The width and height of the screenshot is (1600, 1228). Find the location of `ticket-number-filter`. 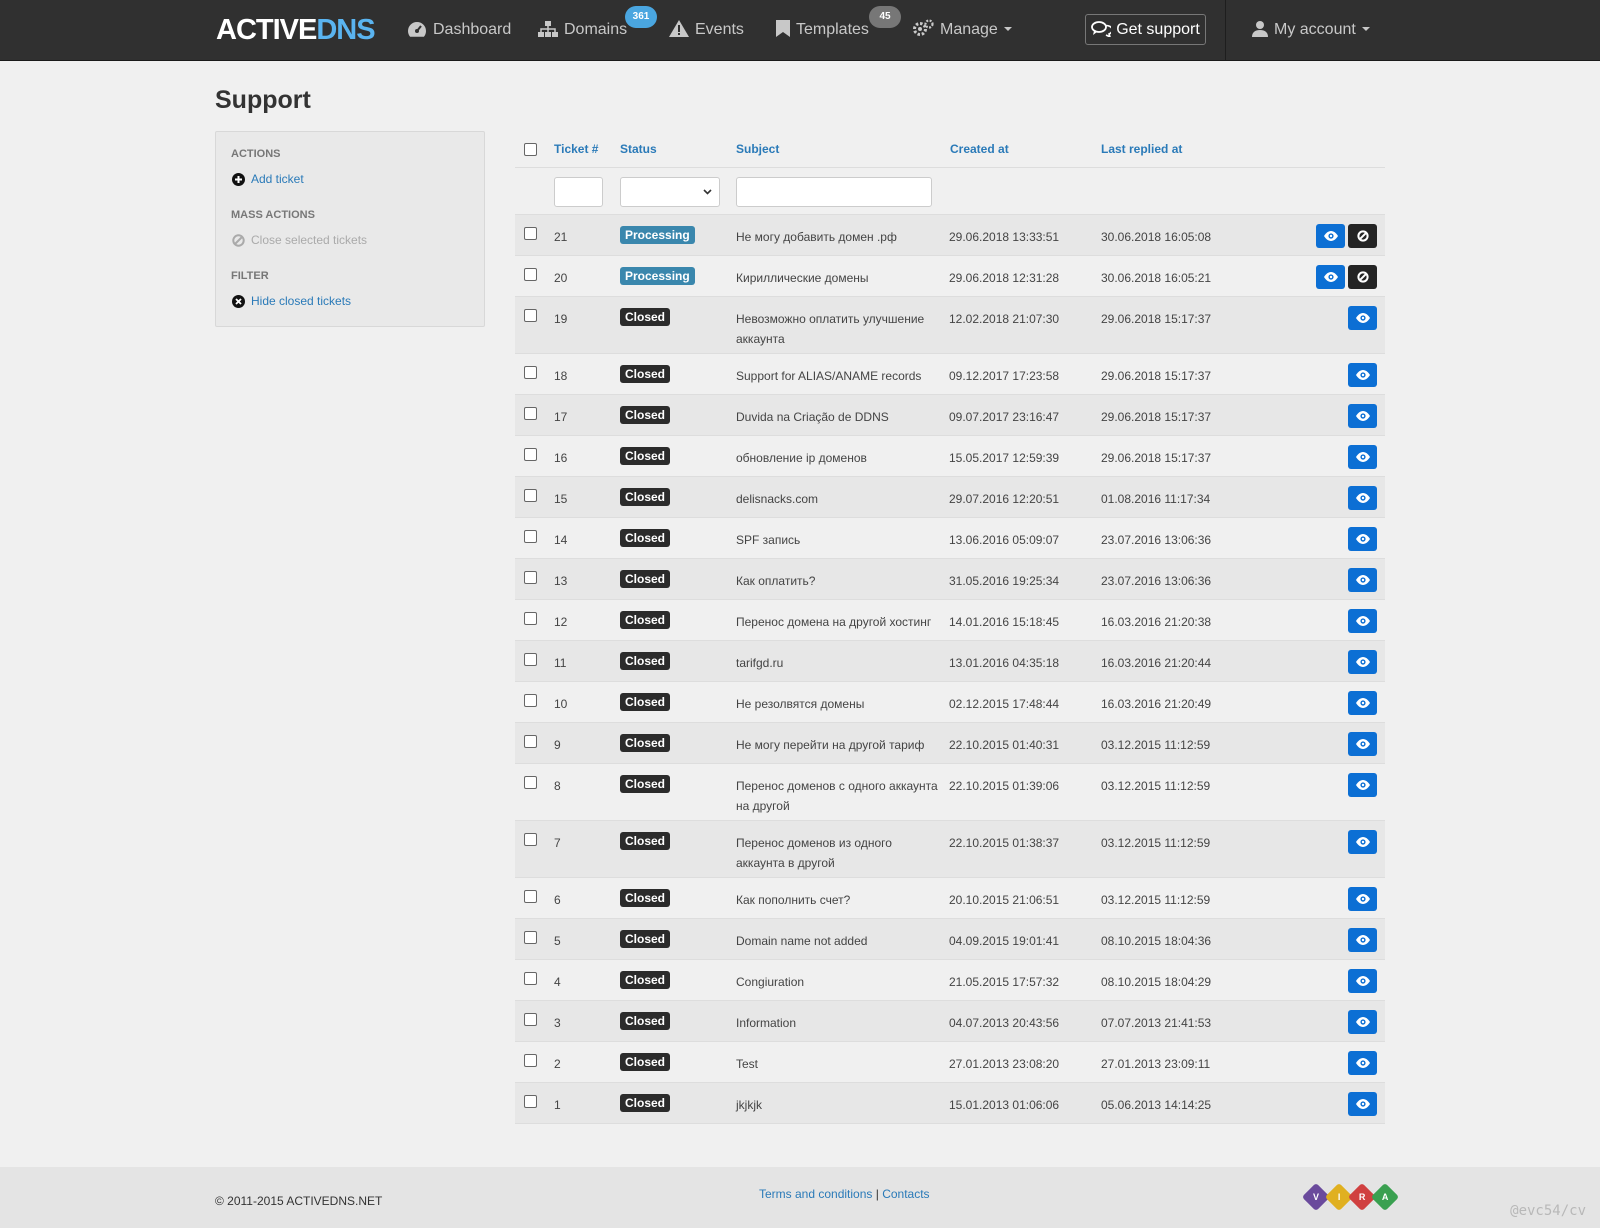

ticket-number-filter is located at coordinates (578, 192).